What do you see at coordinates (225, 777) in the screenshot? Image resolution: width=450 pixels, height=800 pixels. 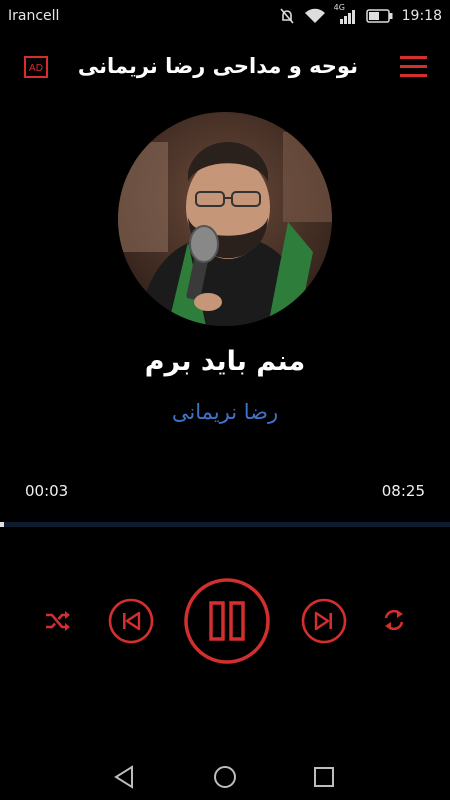 I see `home-circle-icon` at bounding box center [225, 777].